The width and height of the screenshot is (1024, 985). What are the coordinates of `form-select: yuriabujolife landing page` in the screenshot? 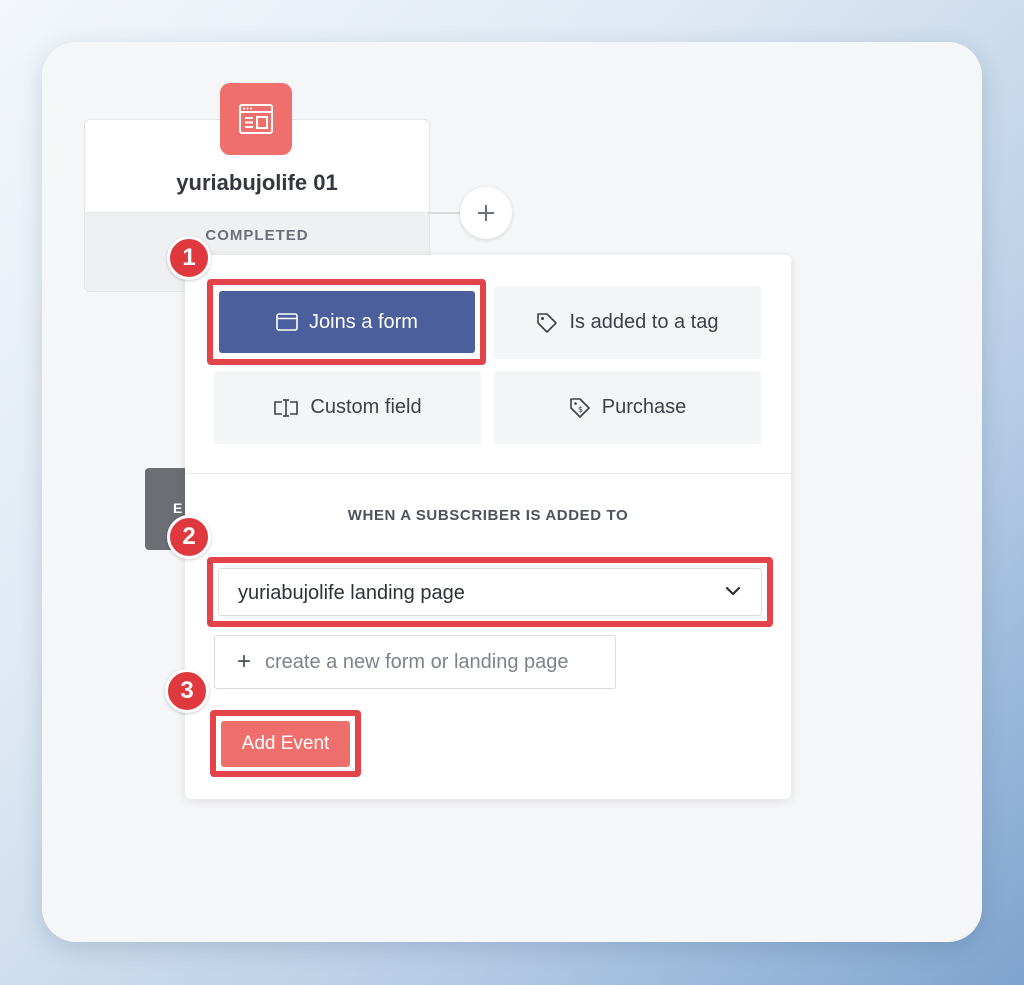 It's located at (490, 592).